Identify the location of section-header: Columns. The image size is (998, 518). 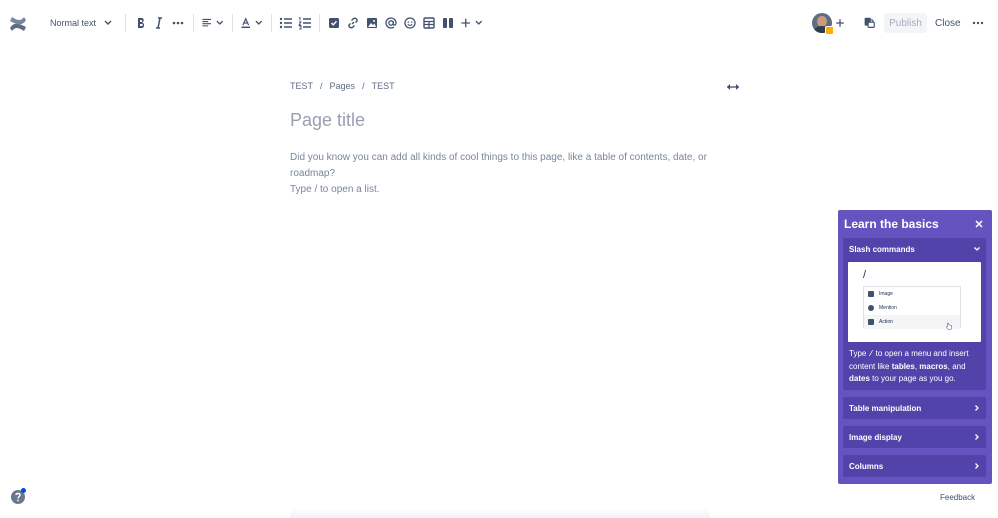
(914, 466).